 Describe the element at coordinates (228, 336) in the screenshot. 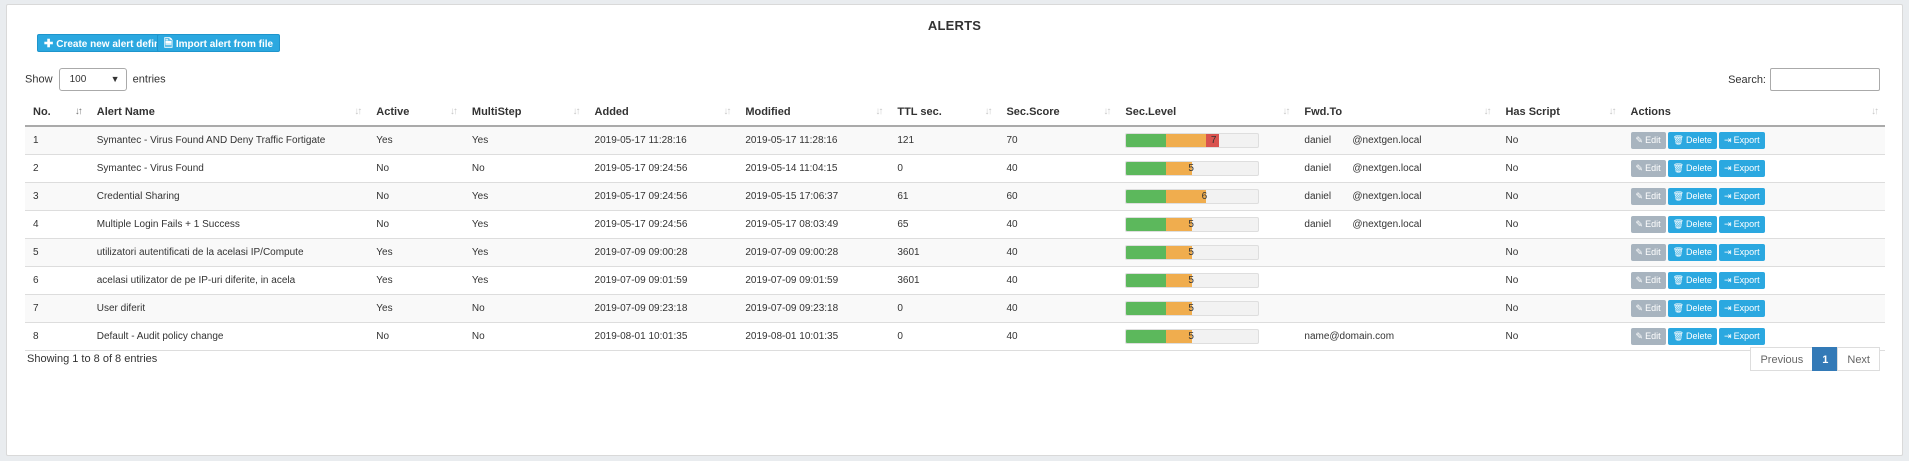

I see `cell-name: Default - Audit policy change` at that location.